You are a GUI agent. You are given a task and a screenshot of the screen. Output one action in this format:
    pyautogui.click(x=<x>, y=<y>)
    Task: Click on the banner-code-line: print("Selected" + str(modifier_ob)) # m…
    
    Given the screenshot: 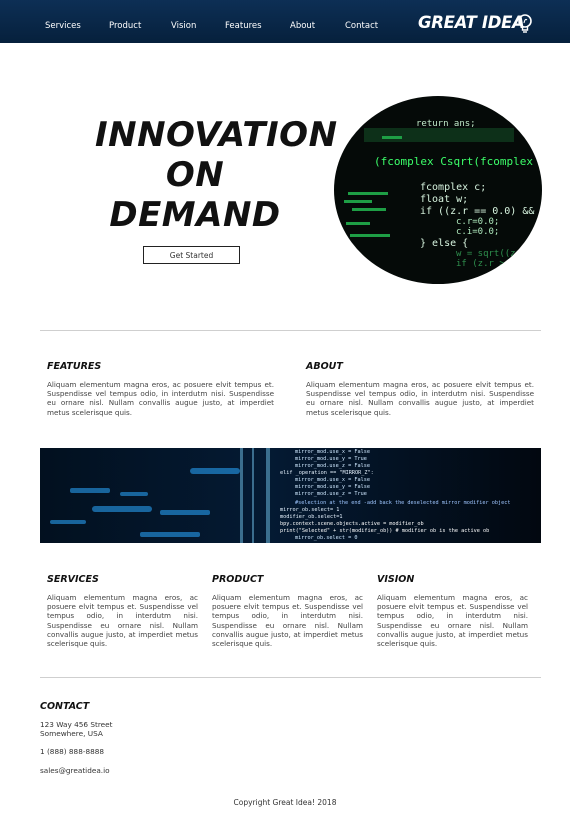 What is the action you would take?
    pyautogui.click(x=384, y=531)
    